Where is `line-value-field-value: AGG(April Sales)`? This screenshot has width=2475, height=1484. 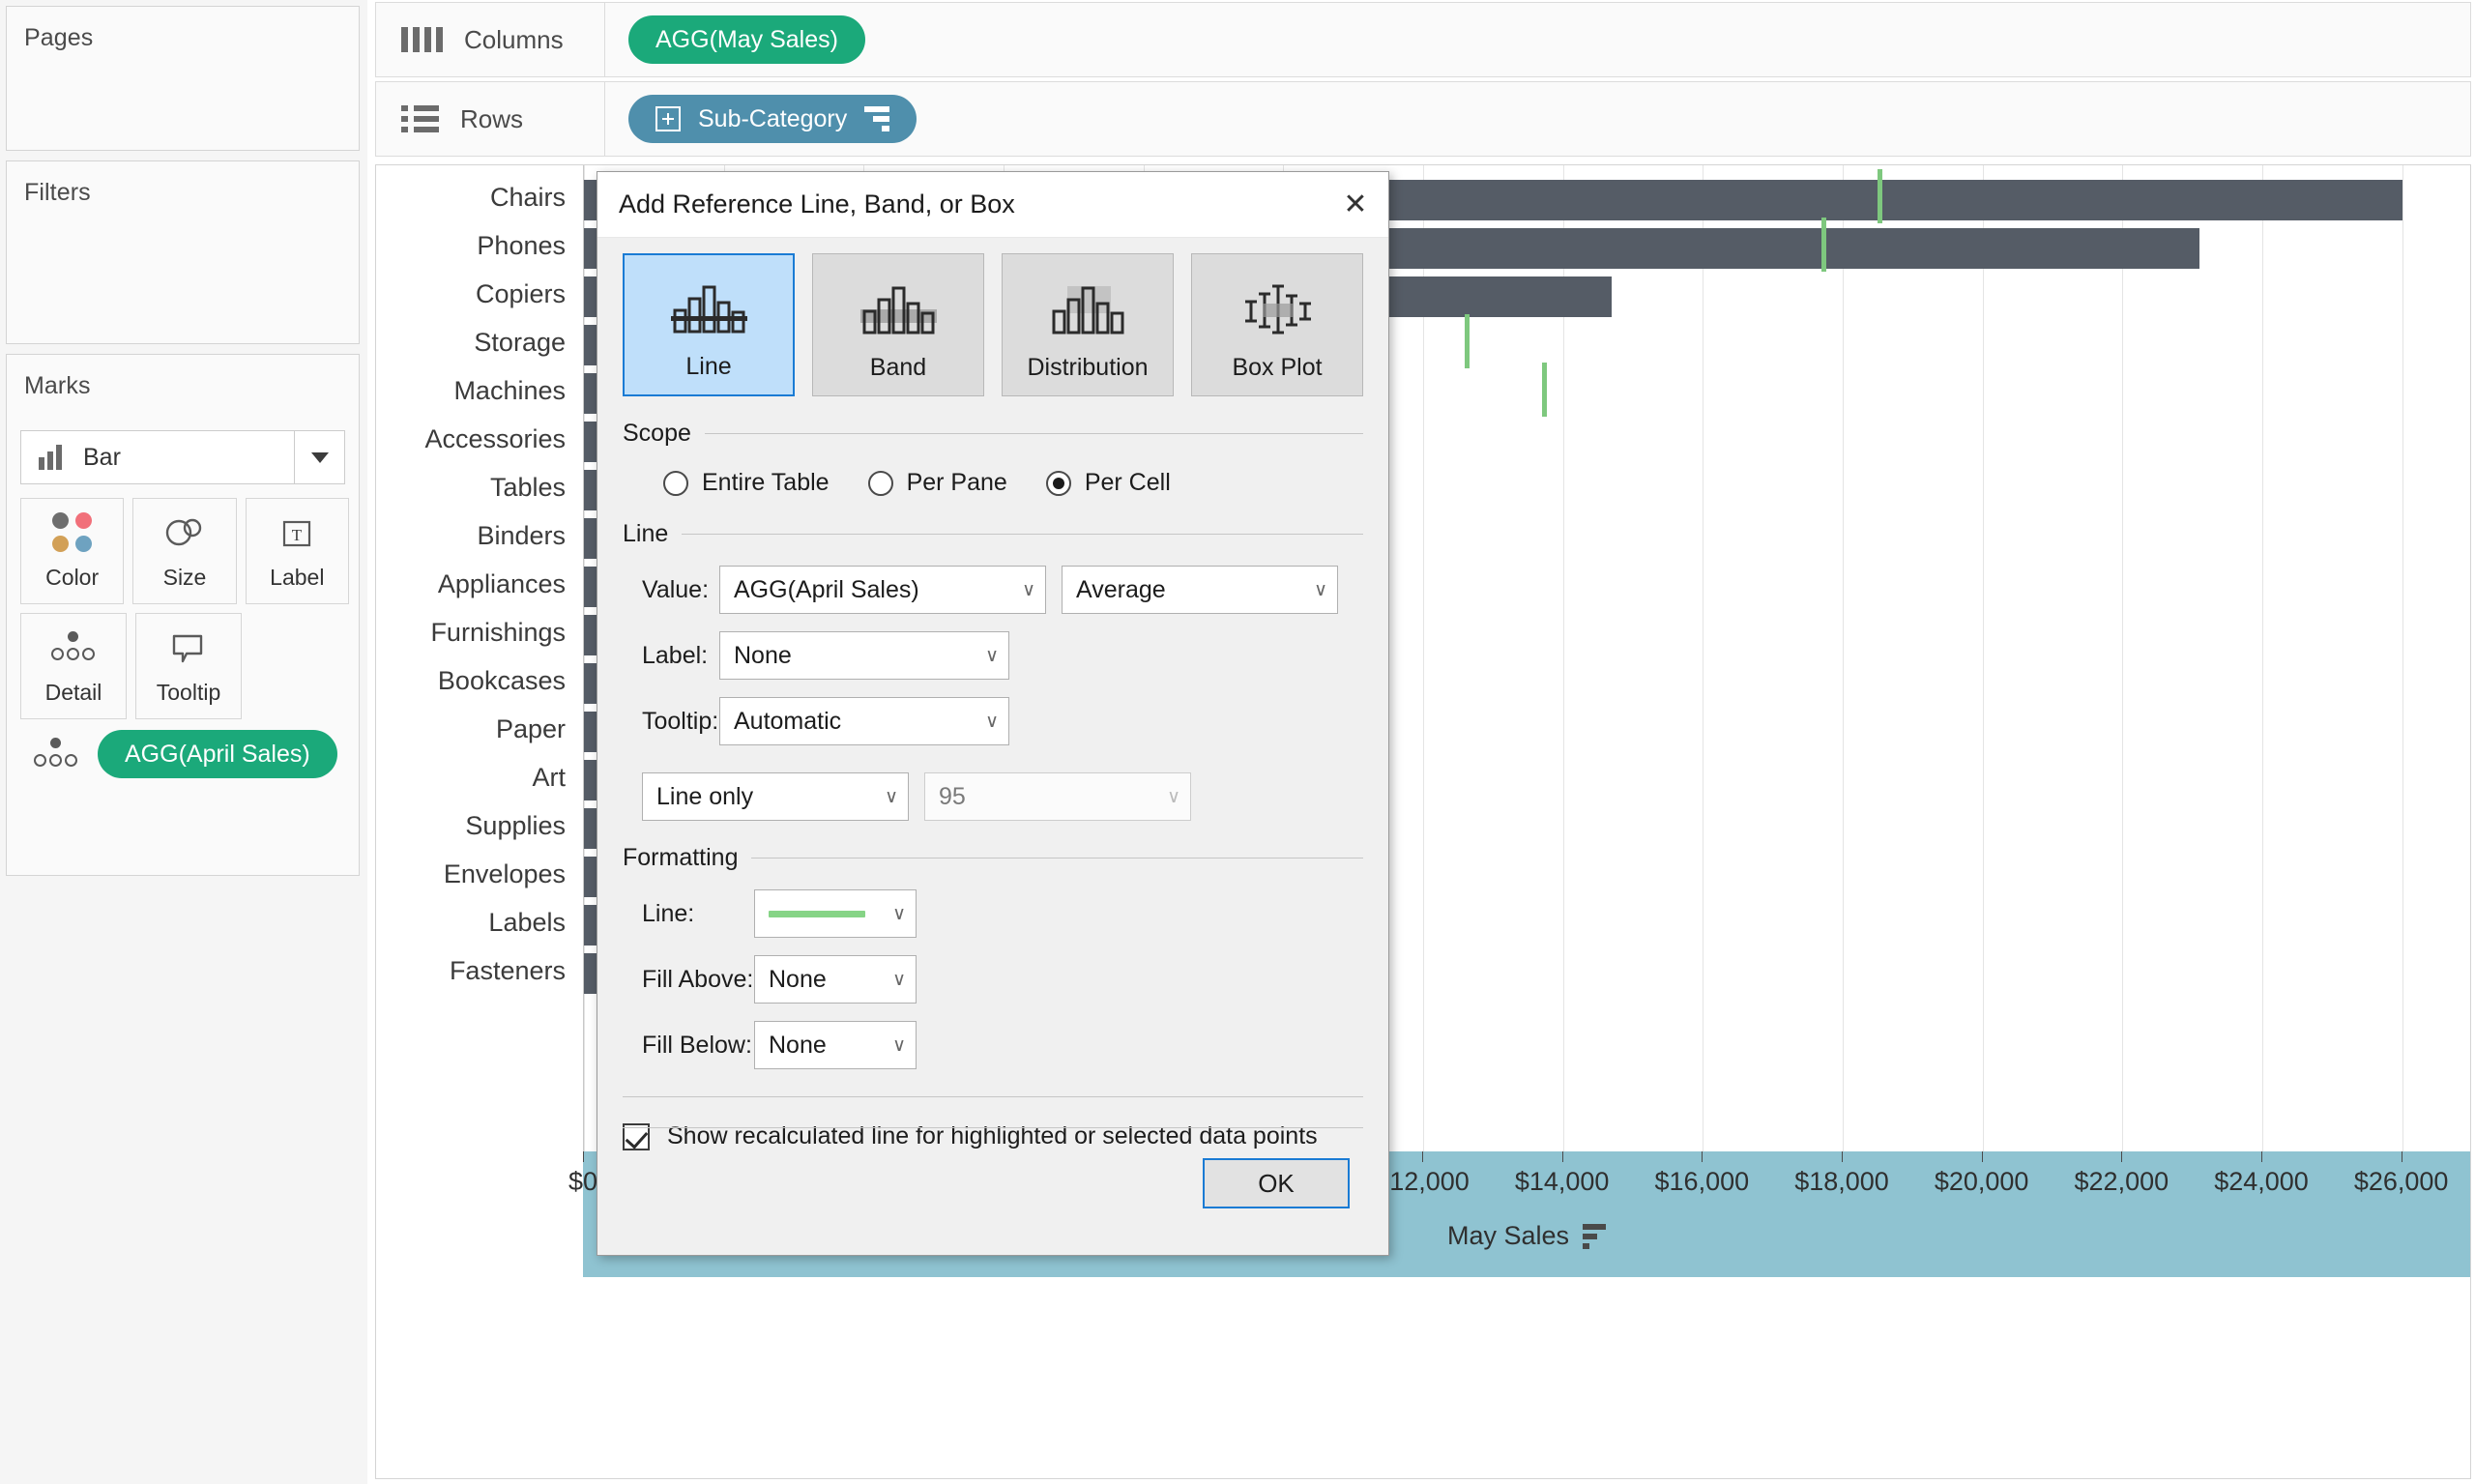 line-value-field-value: AGG(April Sales) is located at coordinates (826, 589).